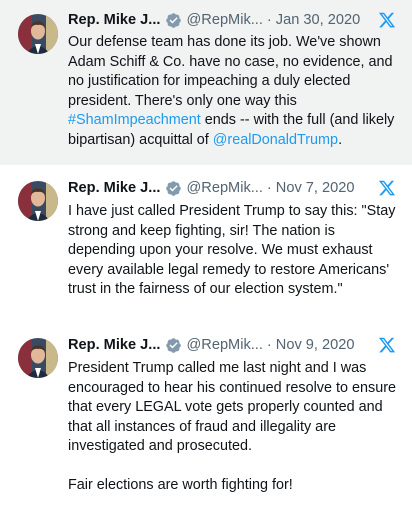  I want to click on tweet-date: Nov 9, 2020, so click(315, 345).